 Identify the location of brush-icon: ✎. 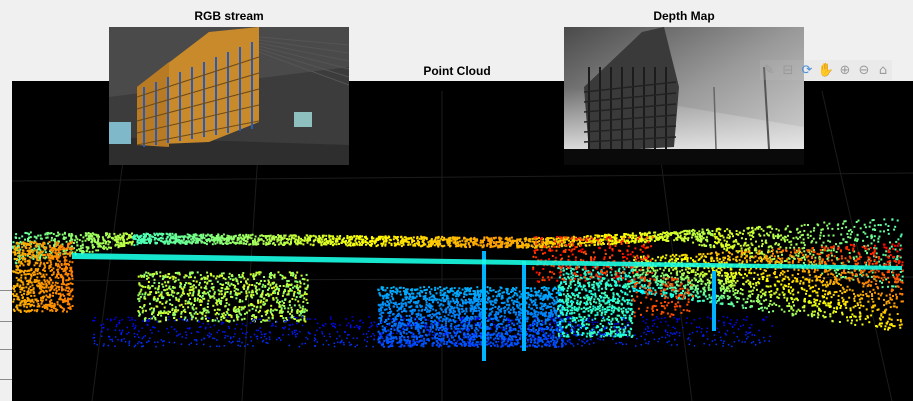
(769, 70).